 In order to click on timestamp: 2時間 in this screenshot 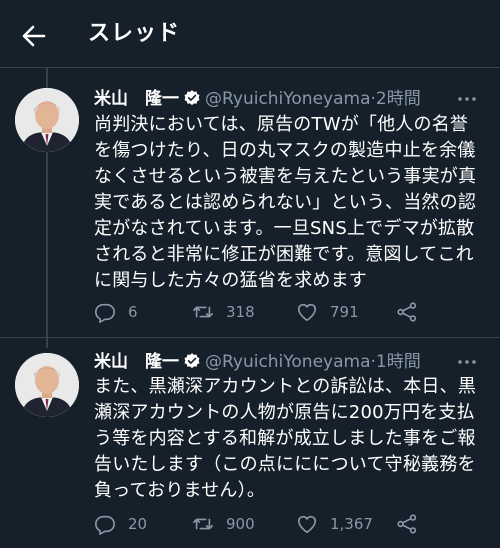, I will do `click(398, 99)`.